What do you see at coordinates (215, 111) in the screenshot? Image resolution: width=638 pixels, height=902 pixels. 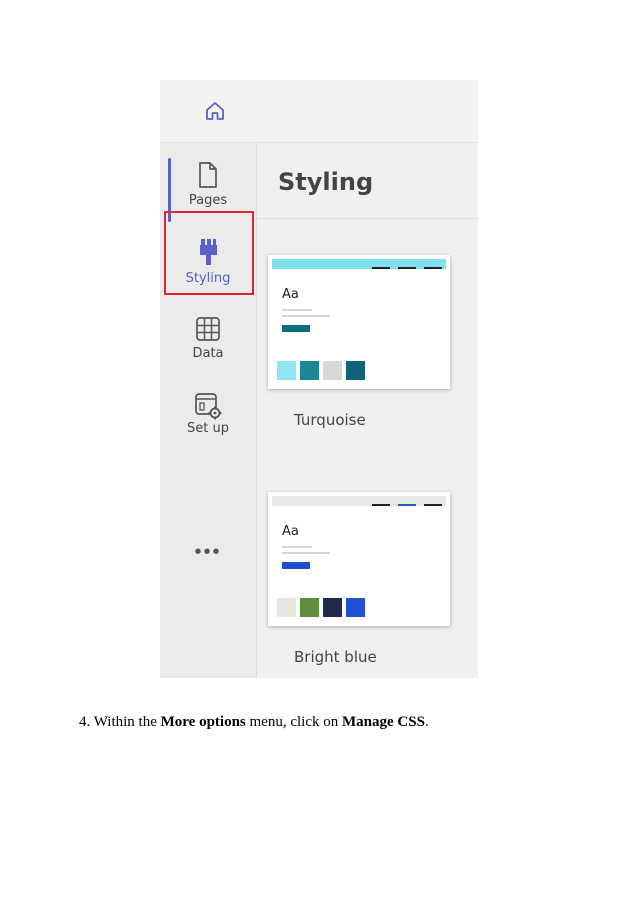 I see `home-icon` at bounding box center [215, 111].